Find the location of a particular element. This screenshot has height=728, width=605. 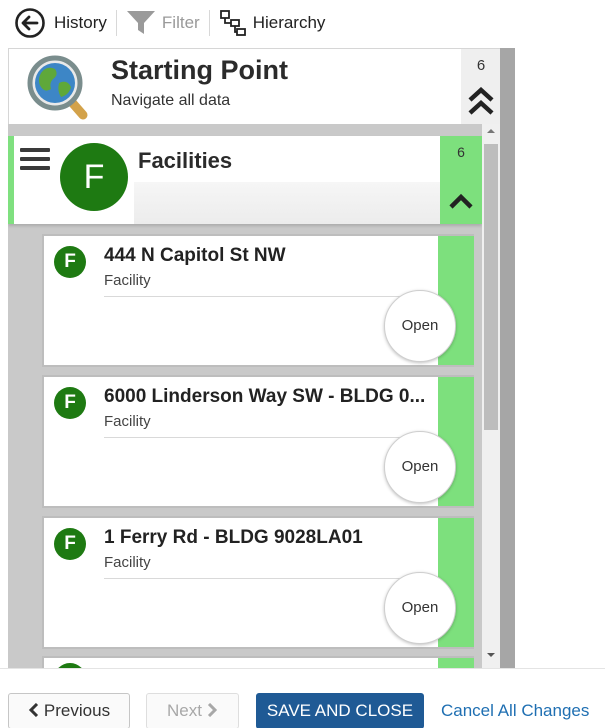

next-label: Next is located at coordinates (184, 710).